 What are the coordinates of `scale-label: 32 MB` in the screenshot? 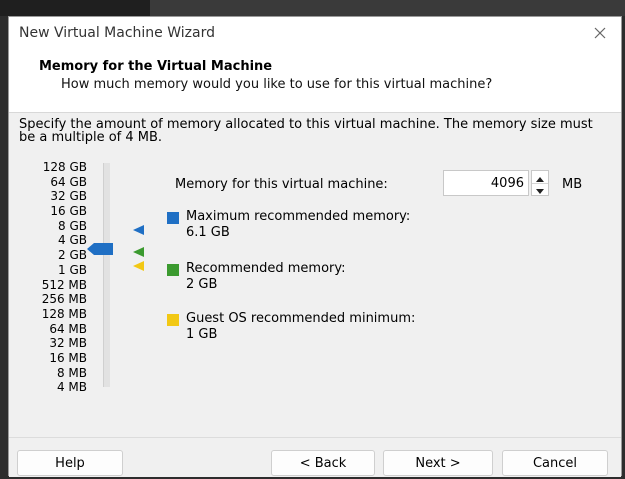 It's located at (68, 343).